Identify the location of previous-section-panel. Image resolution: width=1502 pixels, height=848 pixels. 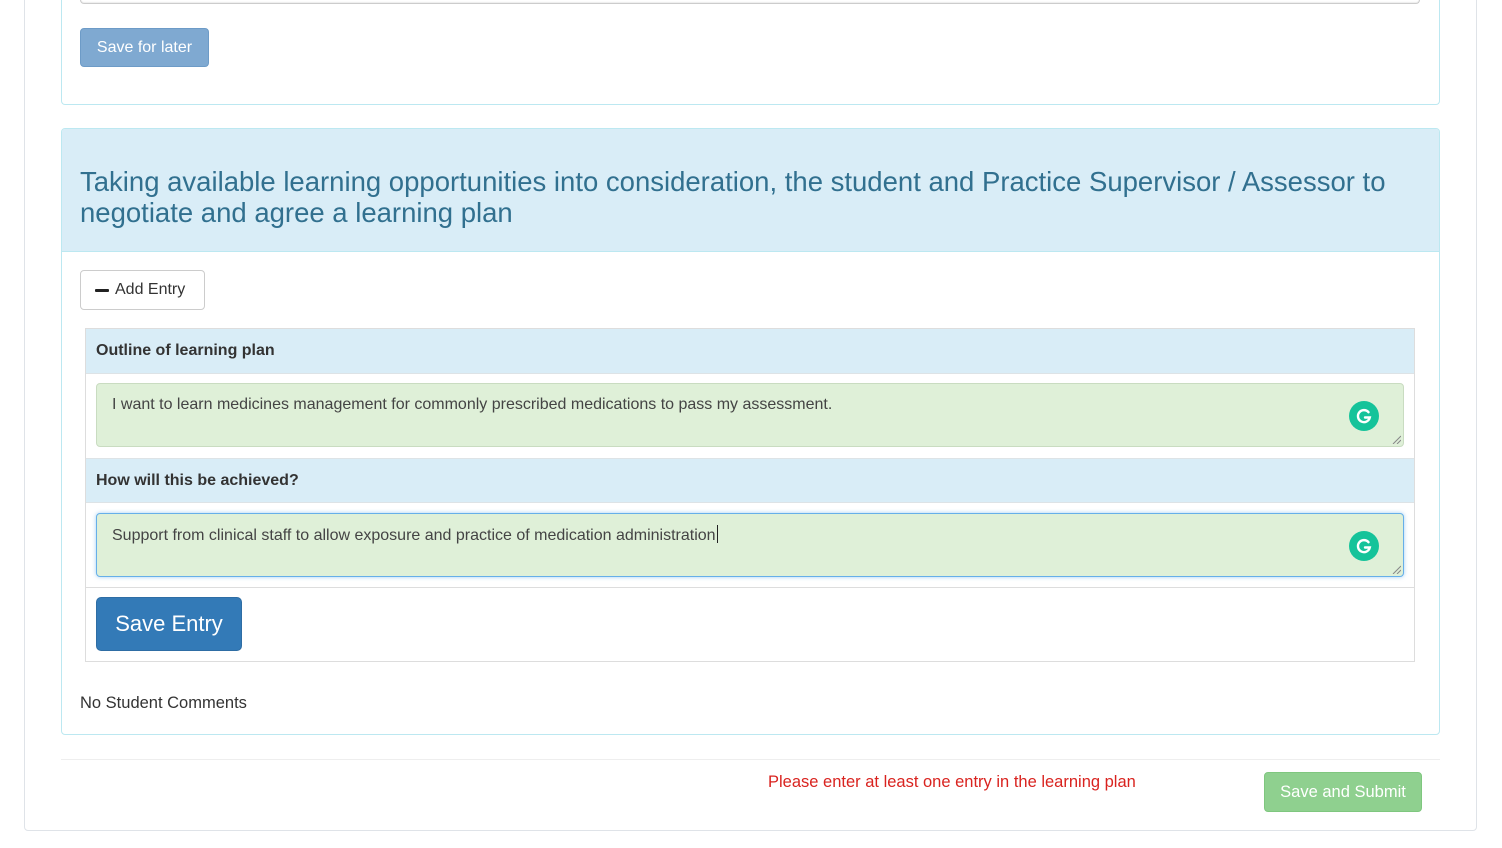
(750, 52).